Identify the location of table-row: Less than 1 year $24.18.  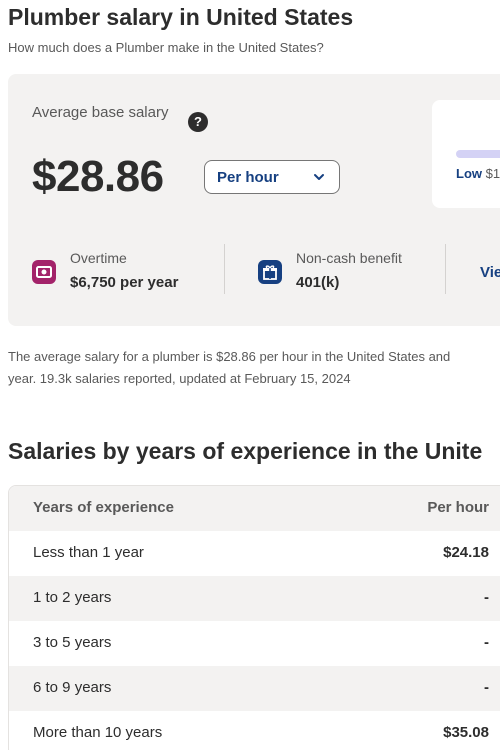
(254, 553).